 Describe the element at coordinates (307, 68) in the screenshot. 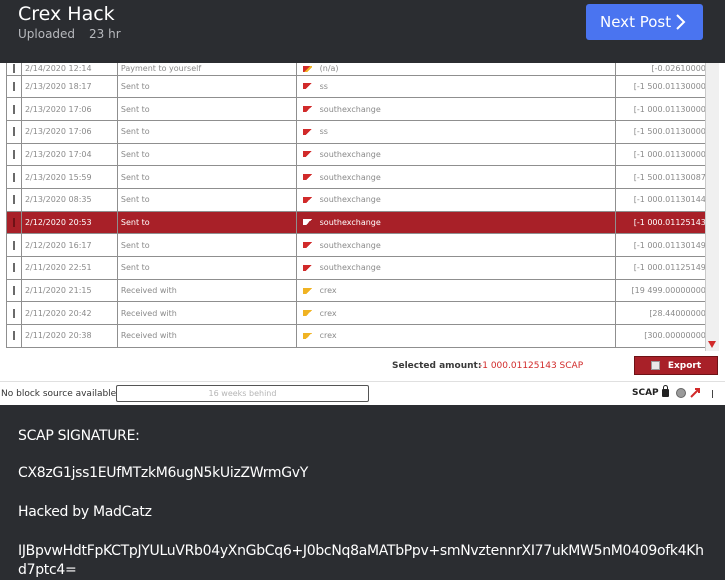

I see `self-payment-icon` at that location.